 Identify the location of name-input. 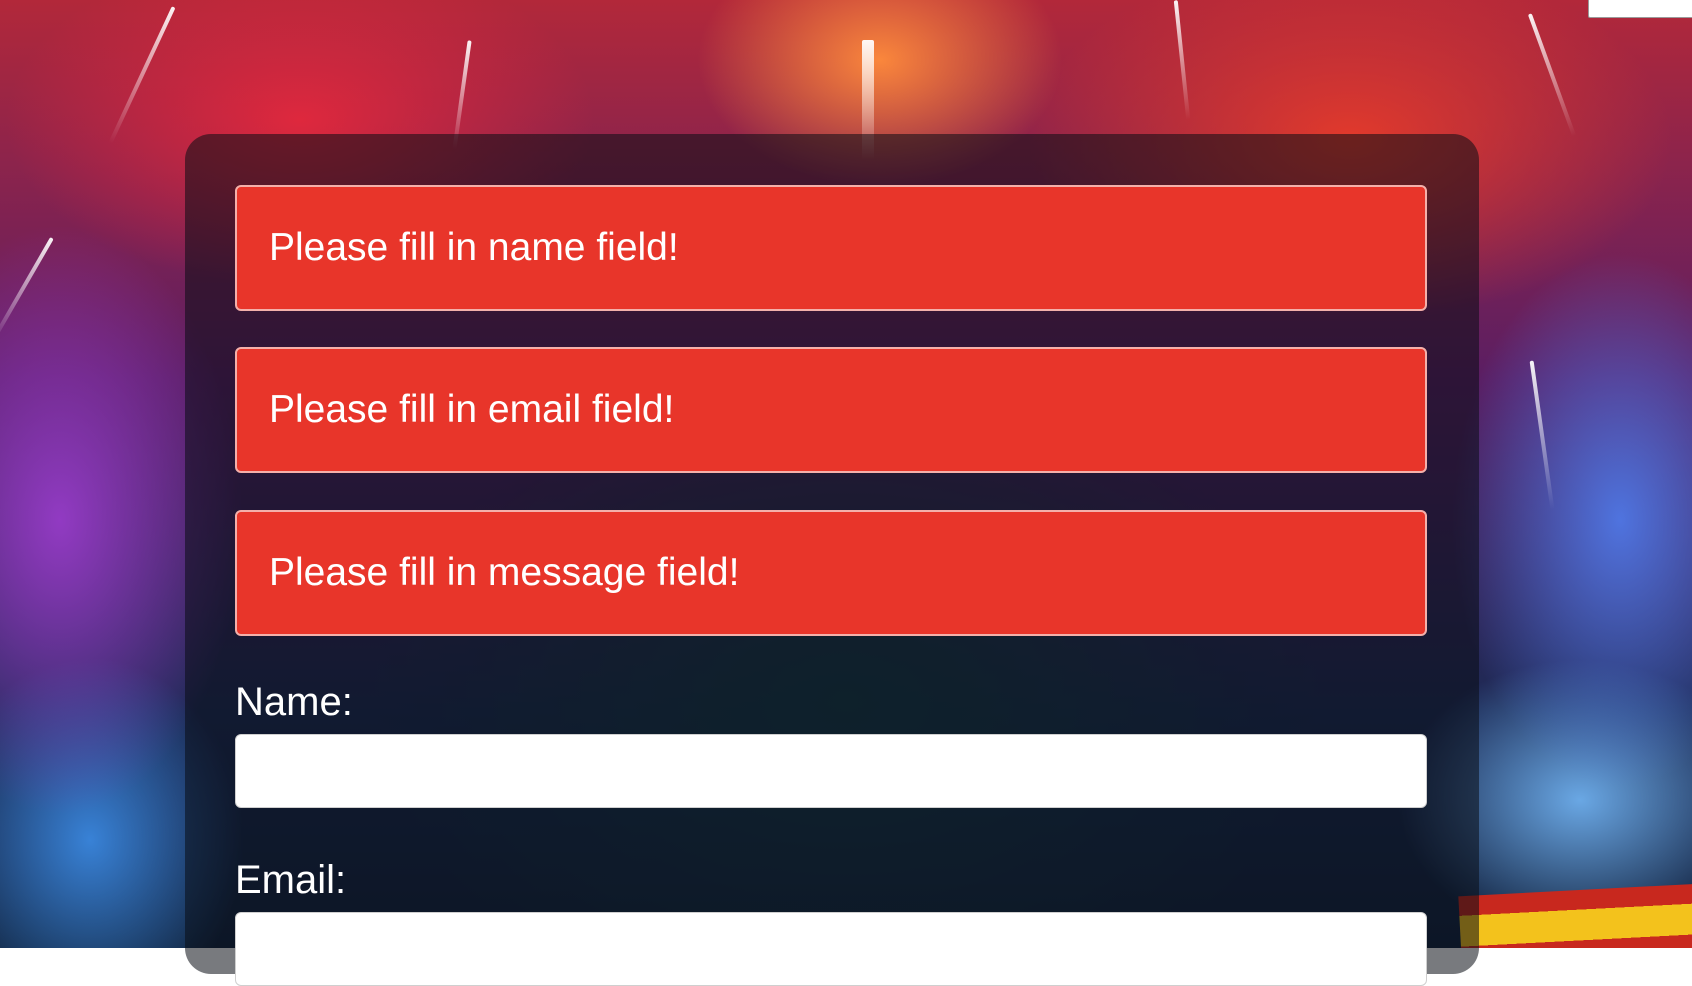
(831, 771).